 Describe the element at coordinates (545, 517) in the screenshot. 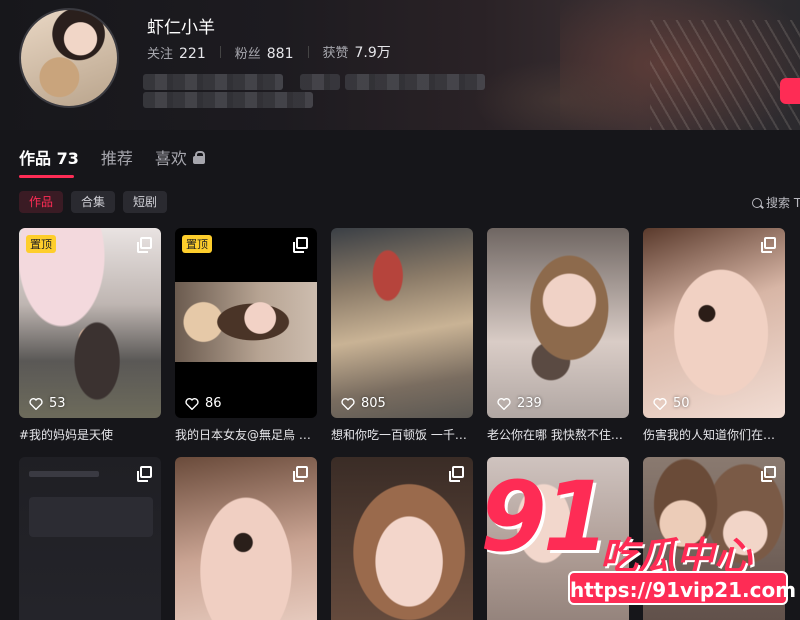

I see `watermark-number: 91` at that location.